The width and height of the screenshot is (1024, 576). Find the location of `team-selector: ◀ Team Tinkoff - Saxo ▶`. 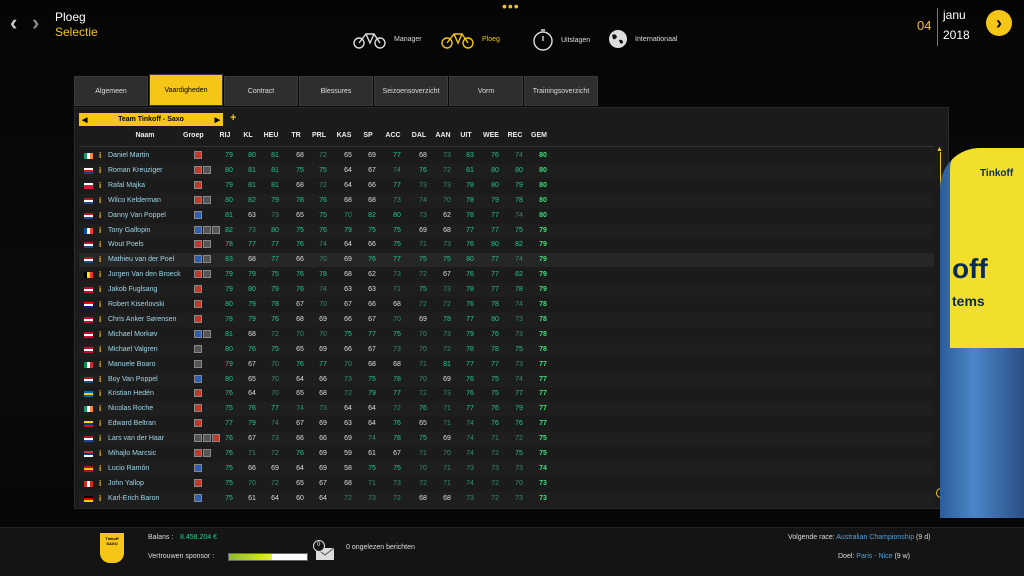

team-selector: ◀ Team Tinkoff - Saxo ▶ is located at coordinates (151, 119).